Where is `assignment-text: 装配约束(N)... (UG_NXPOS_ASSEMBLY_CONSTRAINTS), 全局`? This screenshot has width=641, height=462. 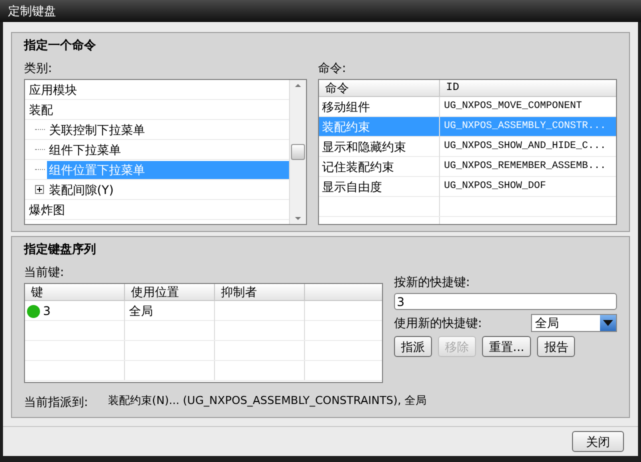
assignment-text: 装配约束(N)... (UG_NXPOS_ASSEMBLY_CONSTRAINTS), 全局 is located at coordinates (267, 401).